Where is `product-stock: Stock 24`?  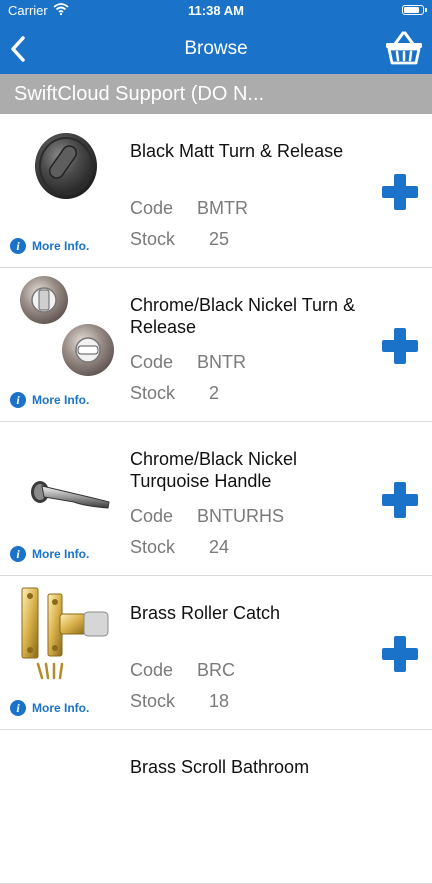
product-stock: Stock 24 is located at coordinates (179, 547).